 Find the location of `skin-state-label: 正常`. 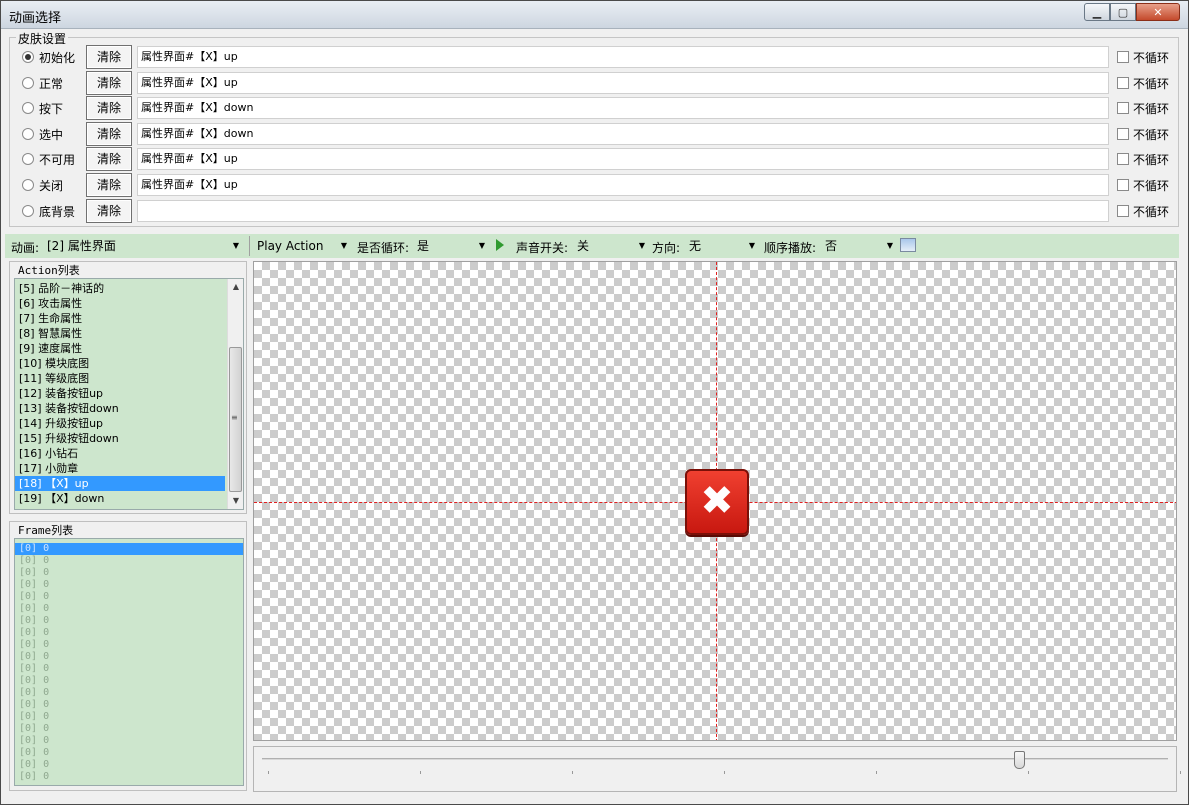

skin-state-label: 正常 is located at coordinates (51, 83).